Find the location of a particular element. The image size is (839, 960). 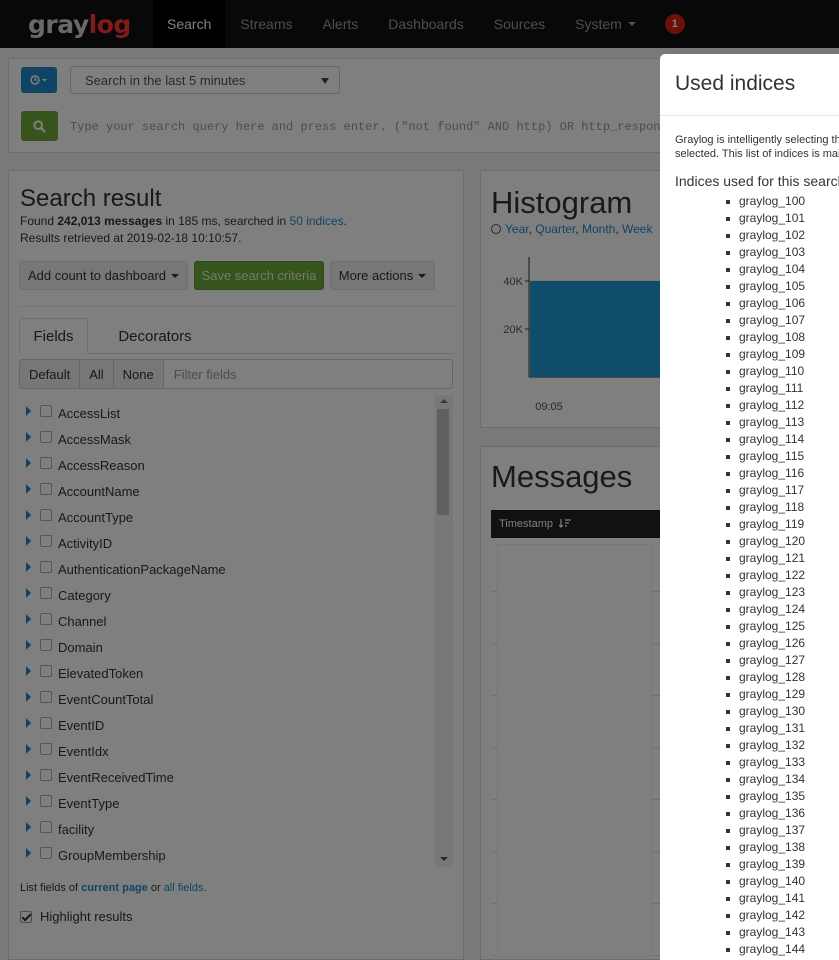

index-item: graylog_128 is located at coordinates (782, 677).